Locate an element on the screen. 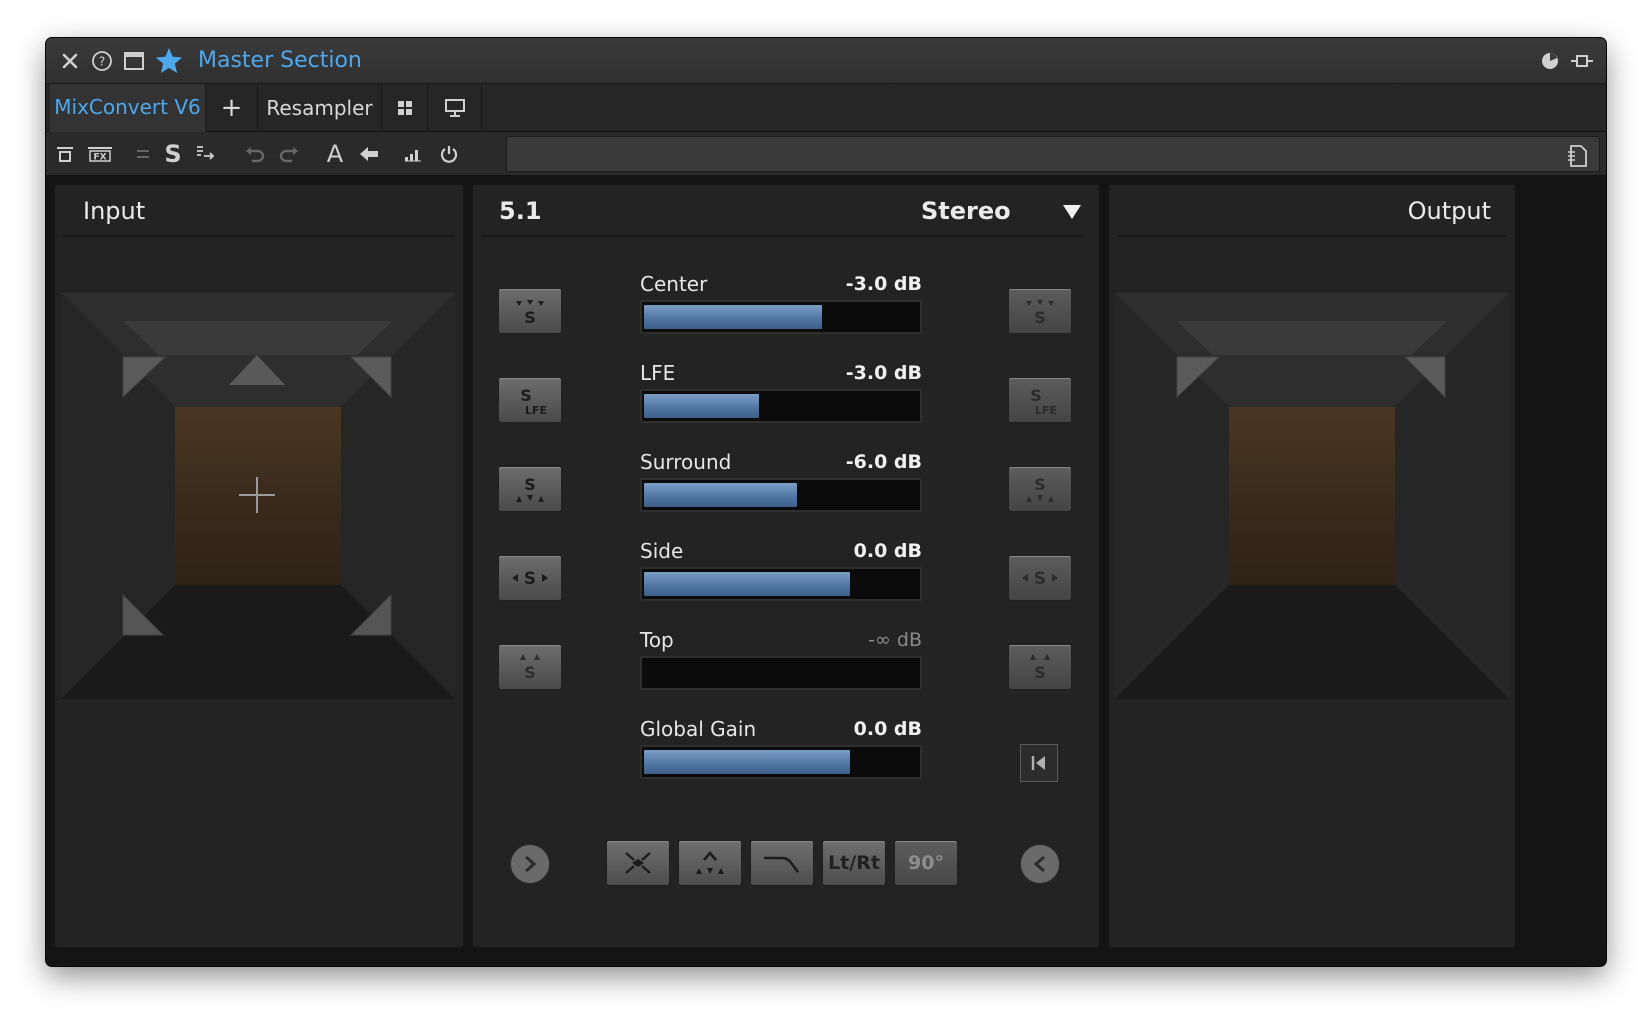  center-level-slider is located at coordinates (781, 317).